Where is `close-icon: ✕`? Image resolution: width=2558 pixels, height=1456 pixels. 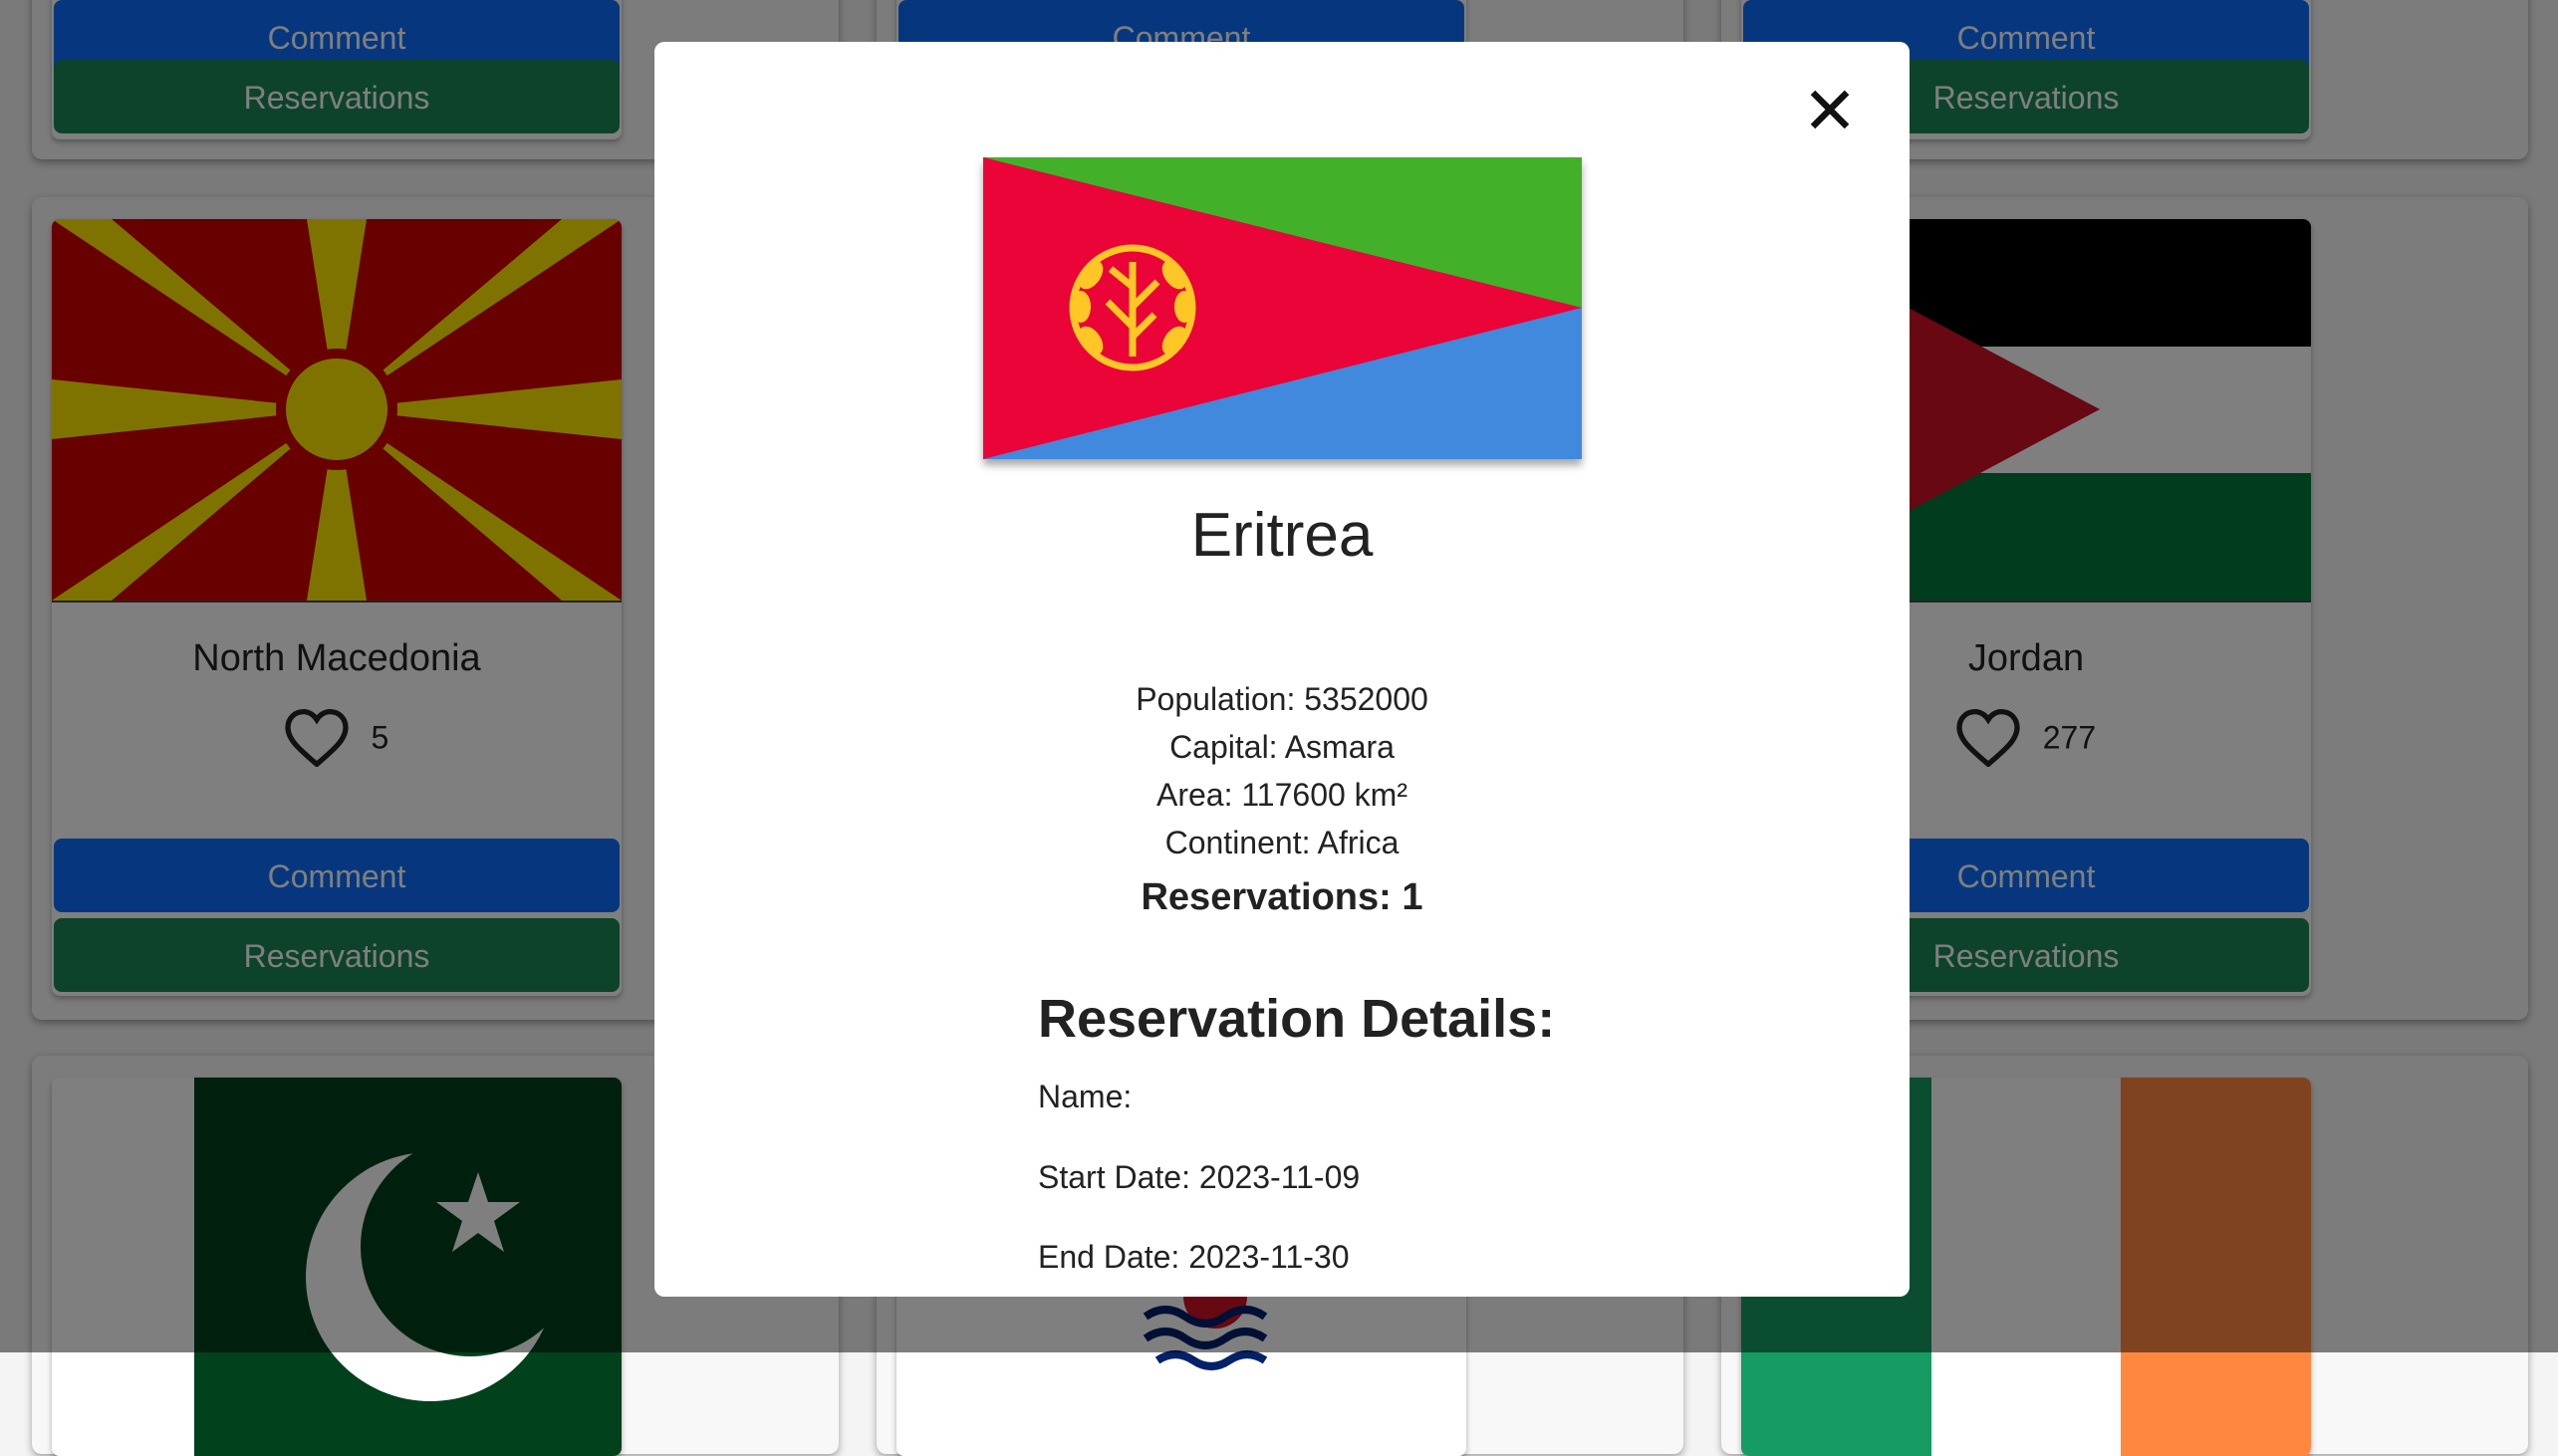
close-icon: ✕ is located at coordinates (1830, 111).